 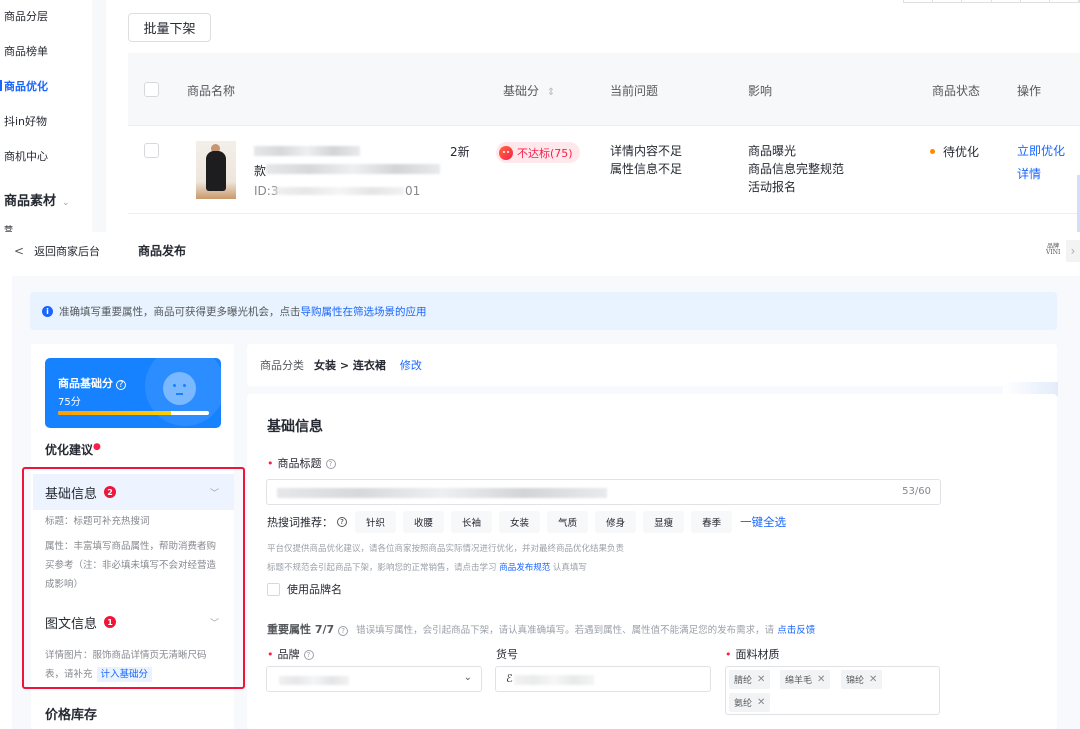 I want to click on impact-cell: 商品曝光 商品信息完整规范 活动报名, so click(x=796, y=169).